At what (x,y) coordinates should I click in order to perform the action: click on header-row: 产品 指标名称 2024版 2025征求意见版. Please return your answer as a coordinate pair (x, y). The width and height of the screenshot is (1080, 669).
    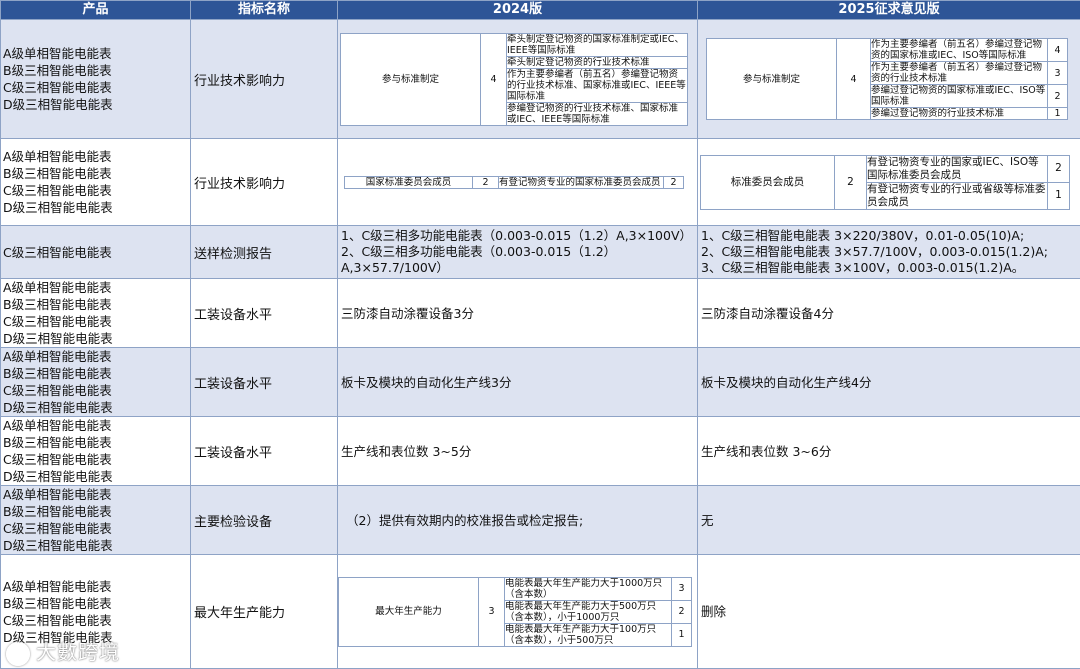
    Looking at the image, I should click on (540, 10).